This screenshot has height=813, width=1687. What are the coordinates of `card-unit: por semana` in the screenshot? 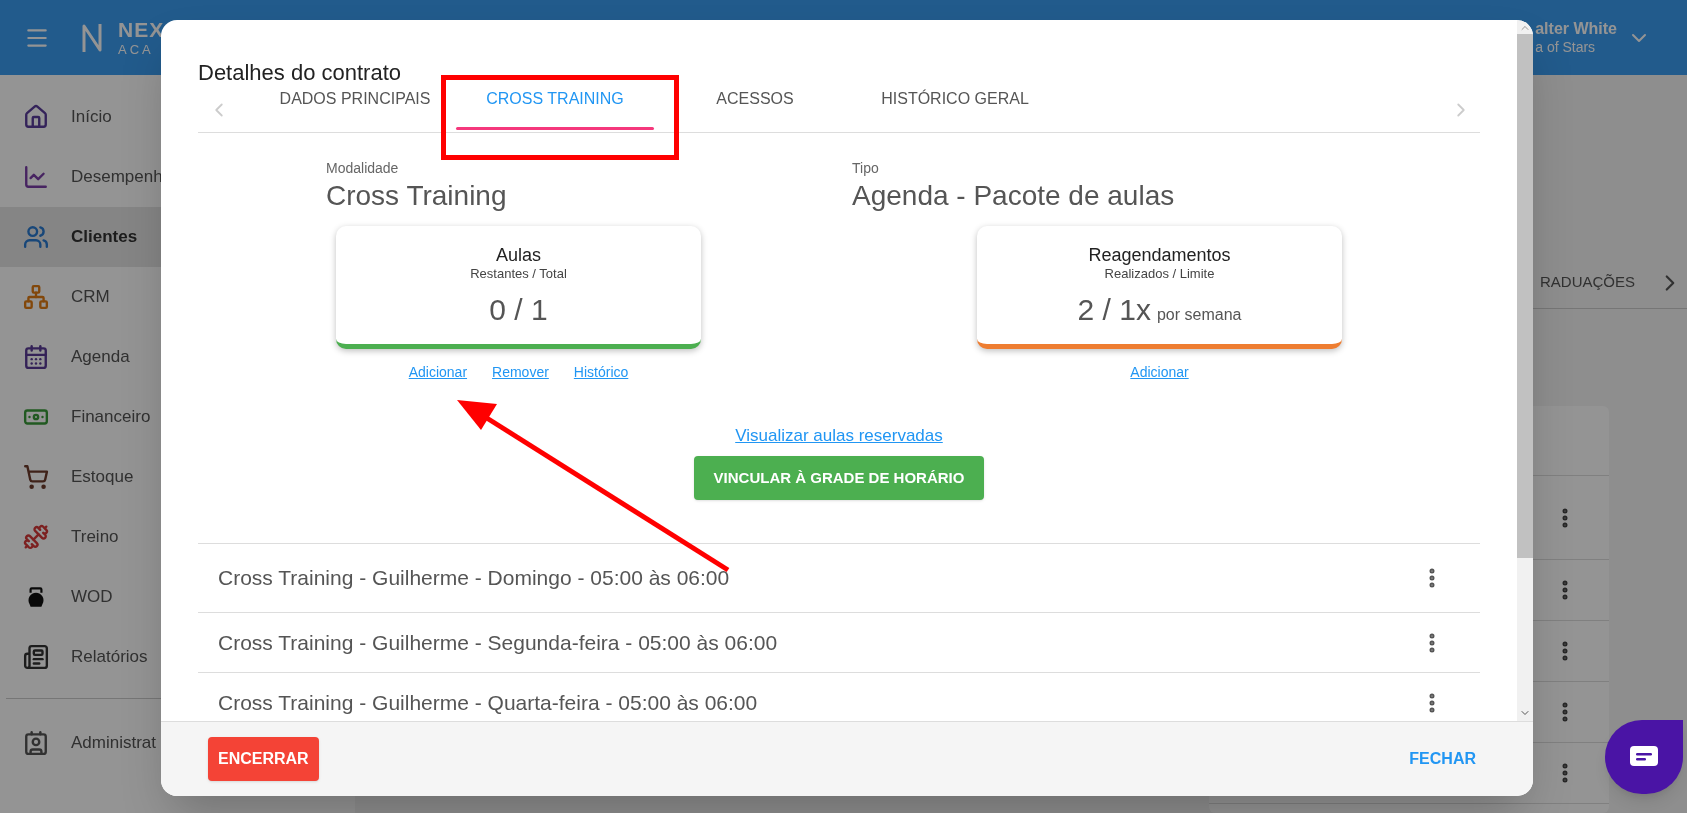 It's located at (1199, 315).